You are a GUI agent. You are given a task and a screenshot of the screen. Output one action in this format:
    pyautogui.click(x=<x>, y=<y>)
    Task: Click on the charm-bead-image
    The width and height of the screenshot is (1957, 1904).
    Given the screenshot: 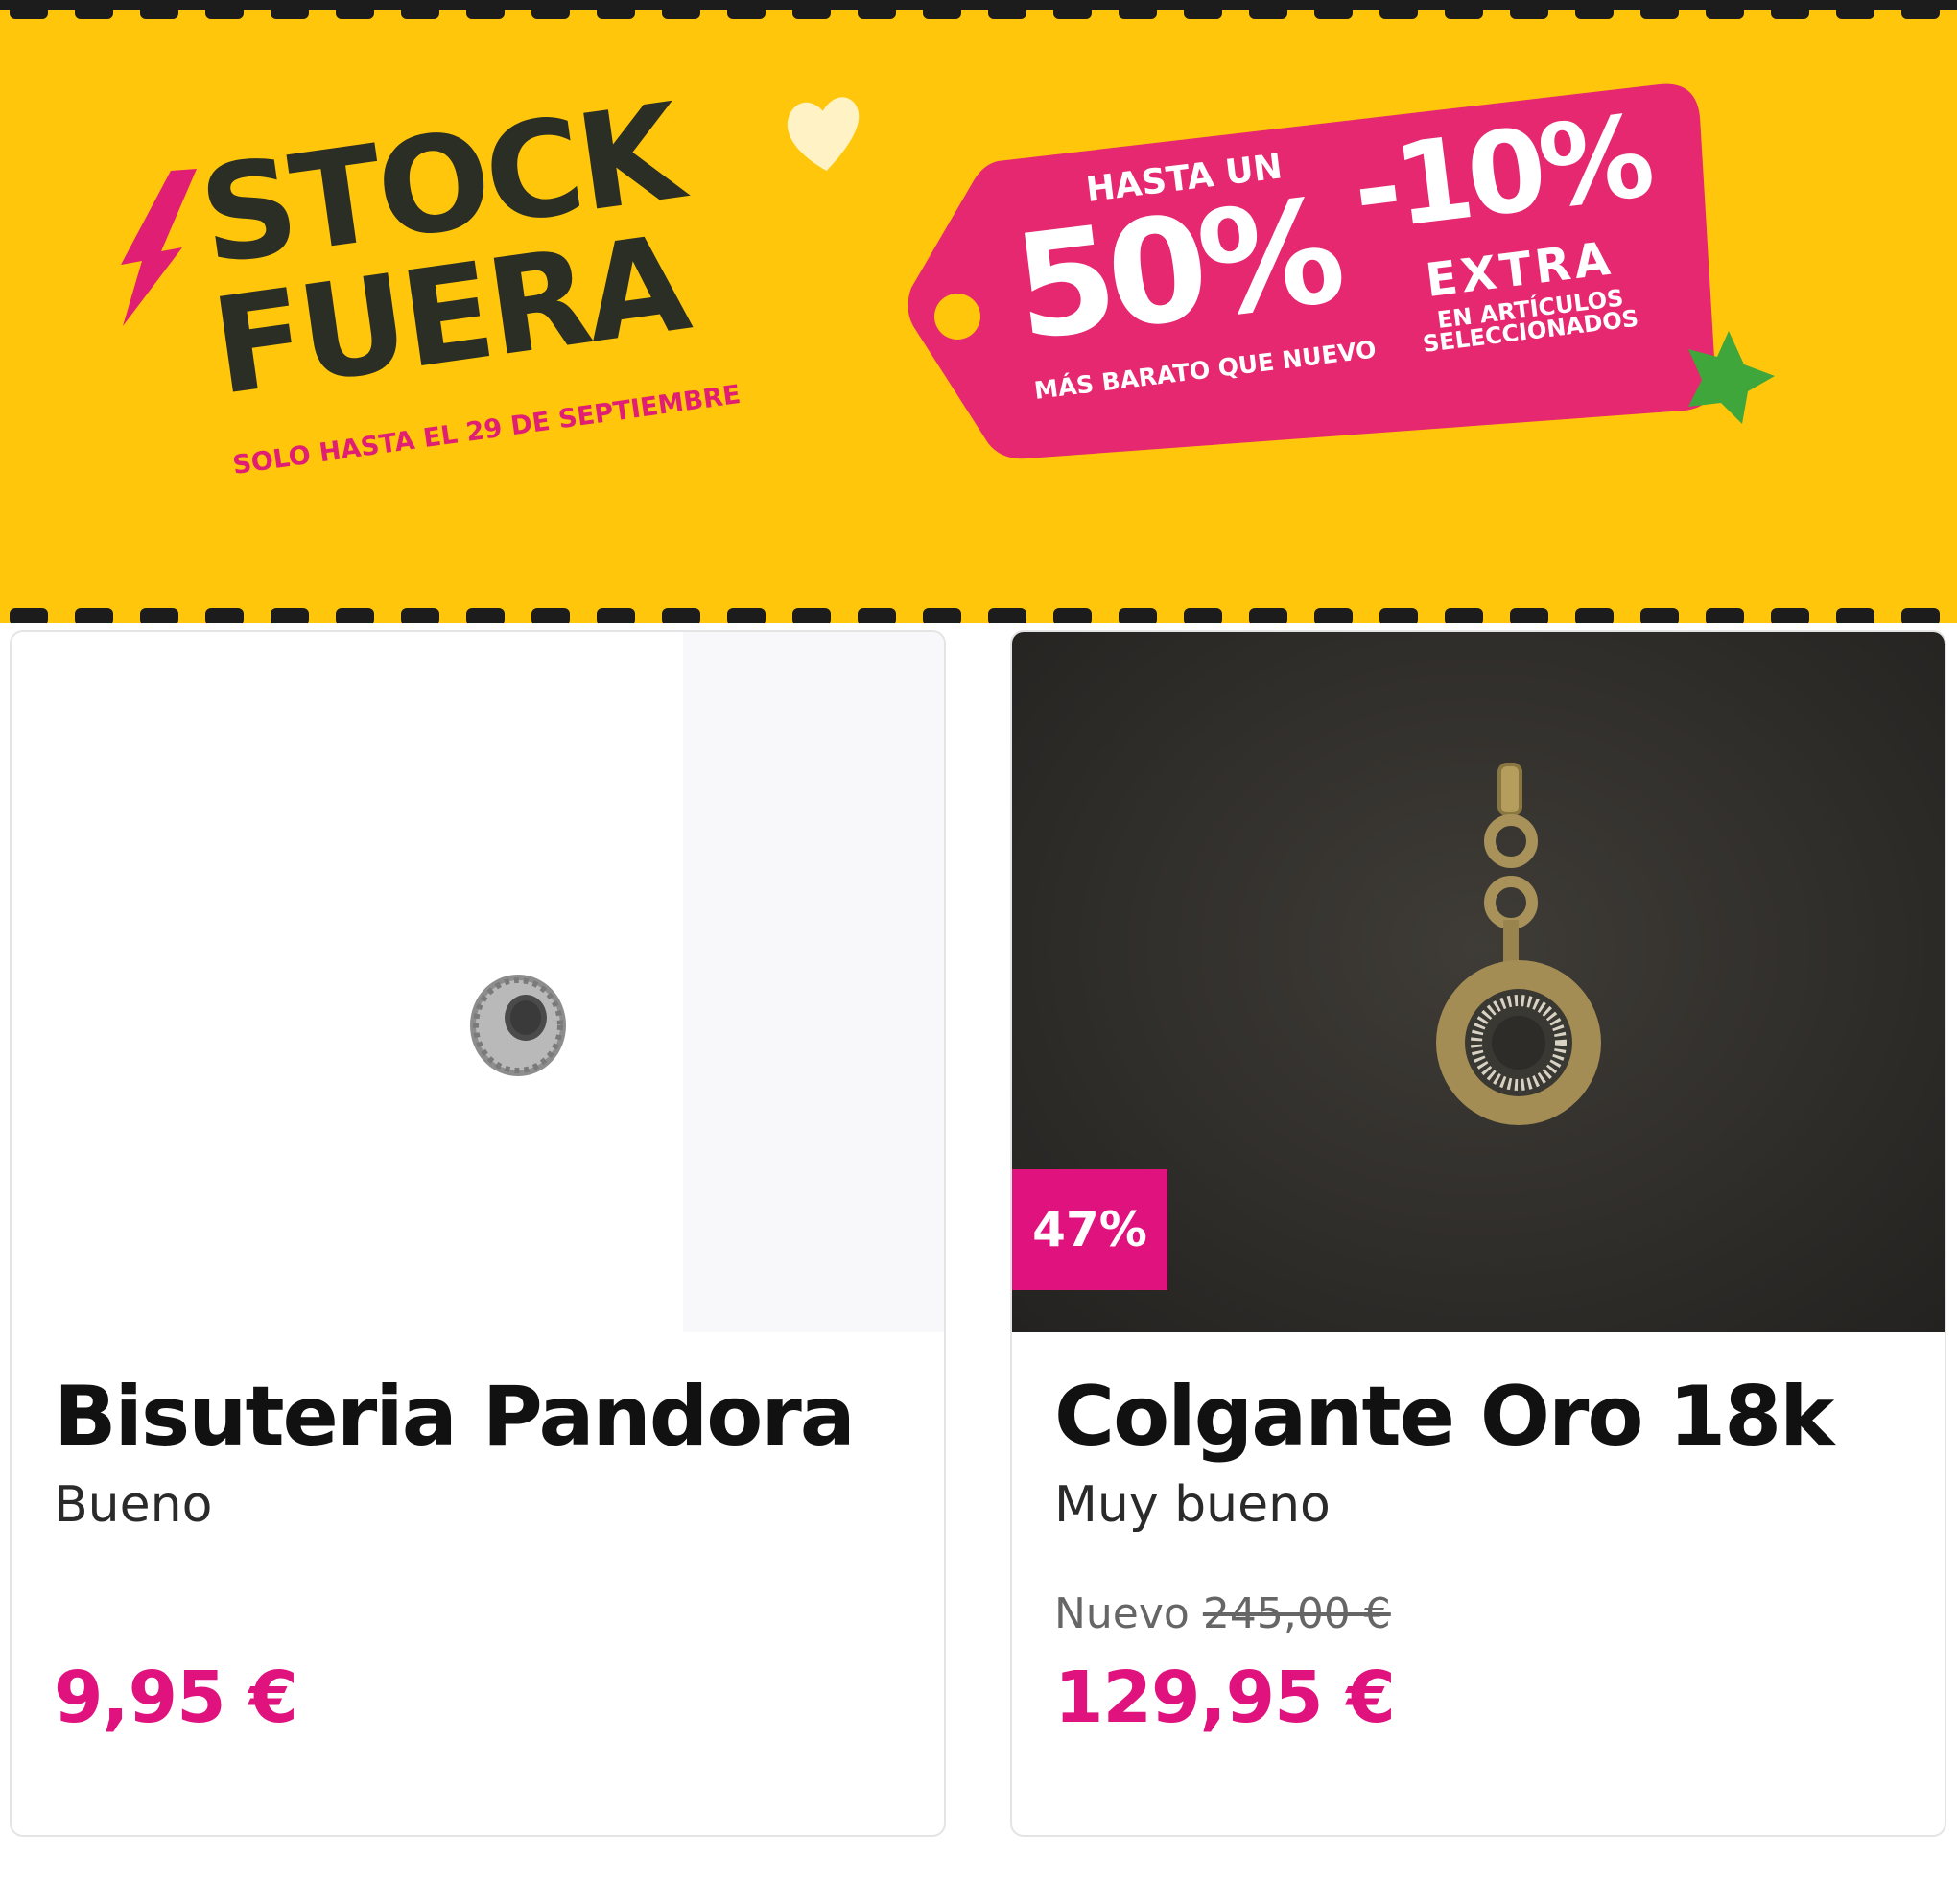 What is the action you would take?
    pyautogui.click(x=707, y=982)
    